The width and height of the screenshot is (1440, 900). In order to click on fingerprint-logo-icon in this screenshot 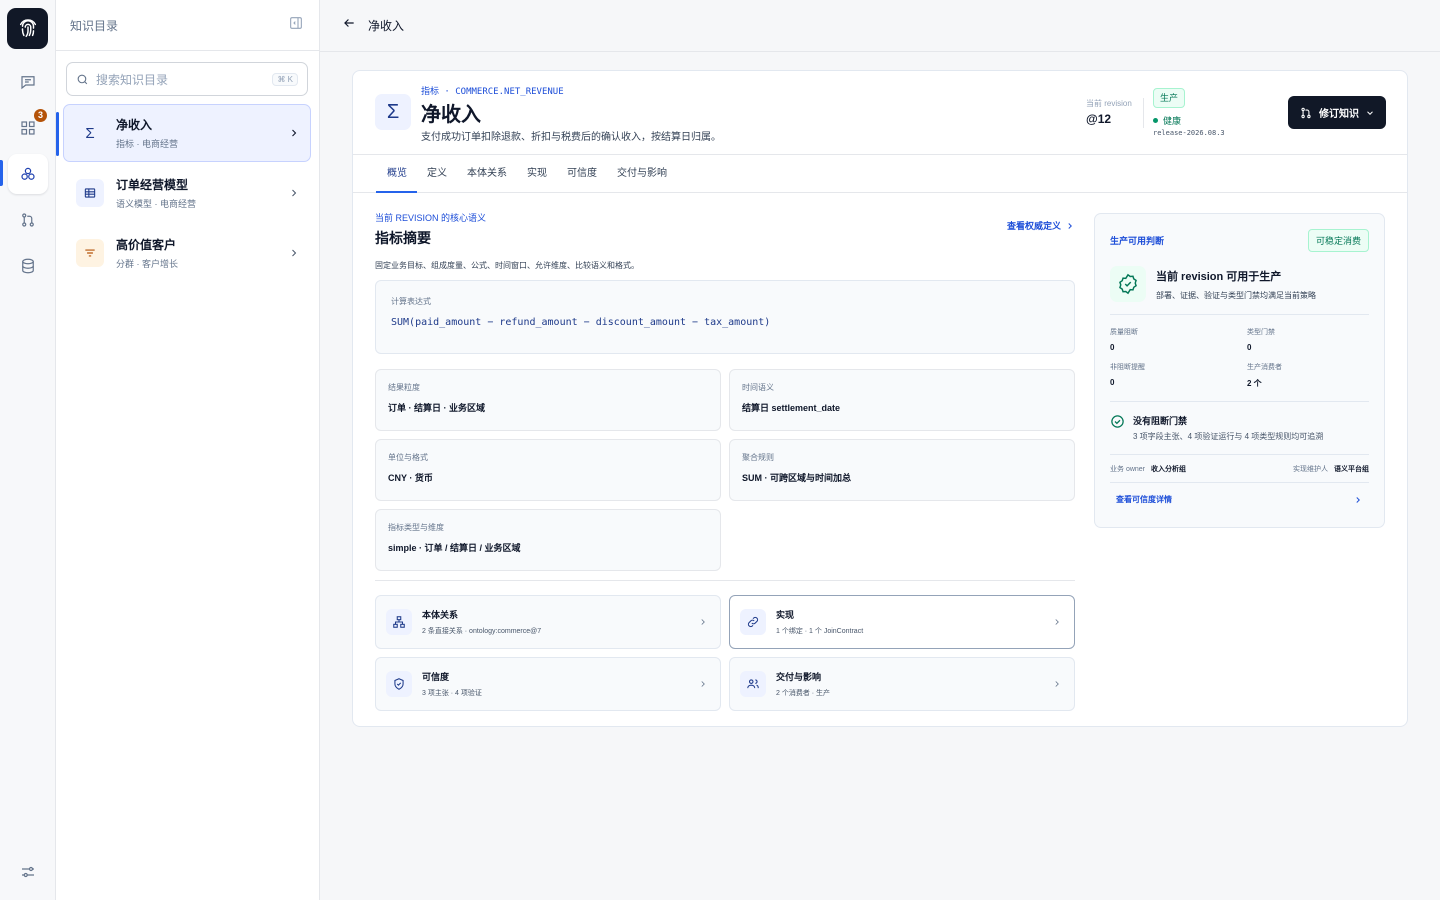, I will do `click(27, 28)`.